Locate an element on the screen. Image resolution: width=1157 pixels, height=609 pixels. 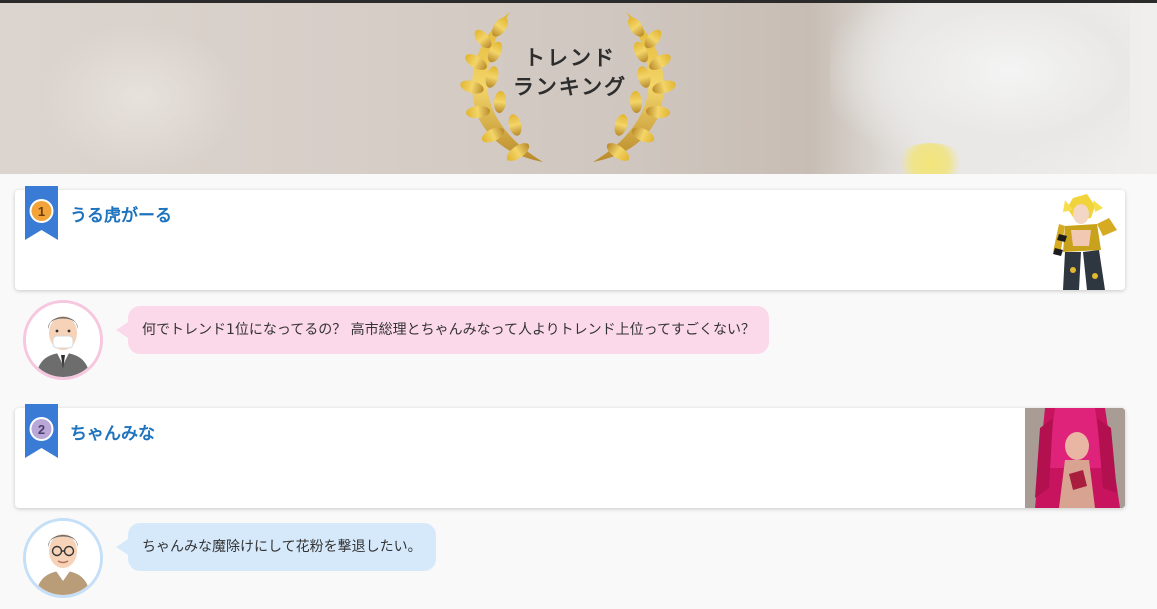
rank-number: 2 is located at coordinates (41, 429).